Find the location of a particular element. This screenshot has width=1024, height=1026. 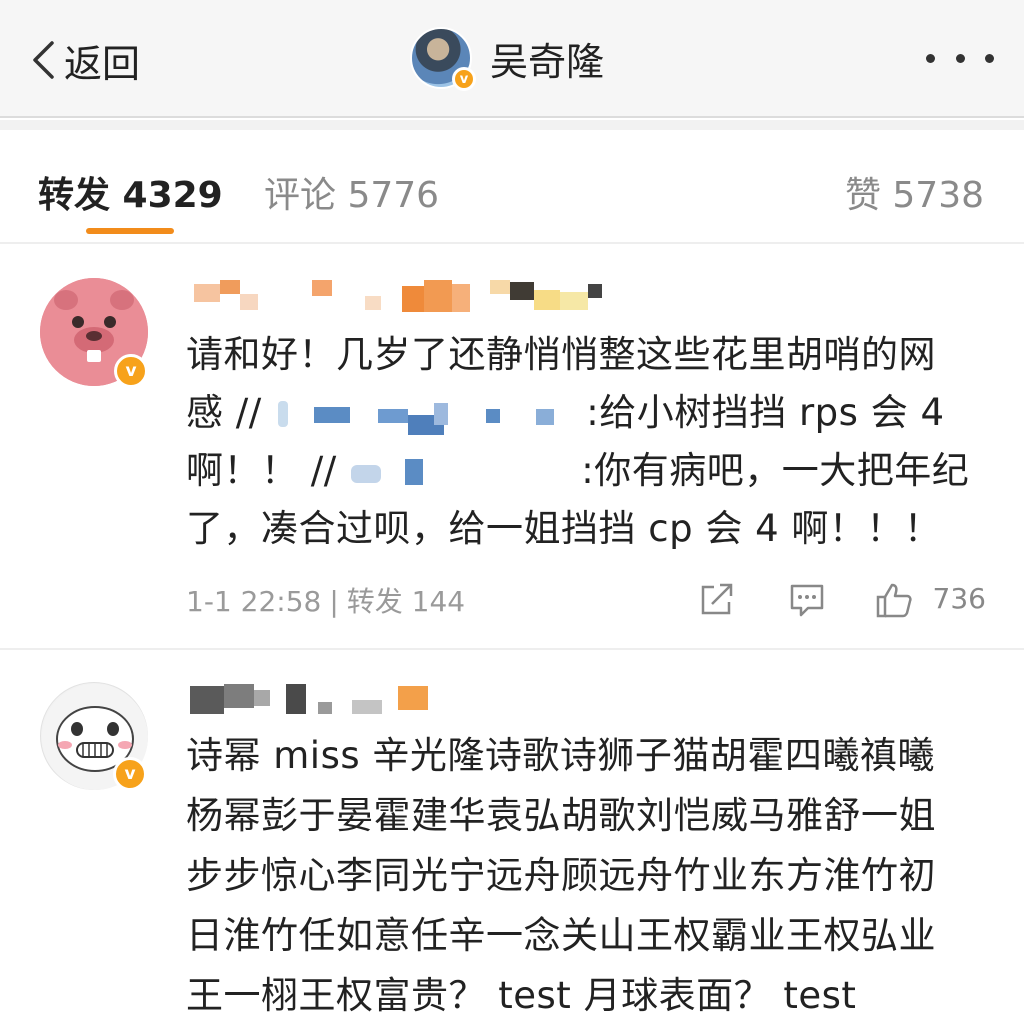

chevron-left-icon is located at coordinates (43, 60).